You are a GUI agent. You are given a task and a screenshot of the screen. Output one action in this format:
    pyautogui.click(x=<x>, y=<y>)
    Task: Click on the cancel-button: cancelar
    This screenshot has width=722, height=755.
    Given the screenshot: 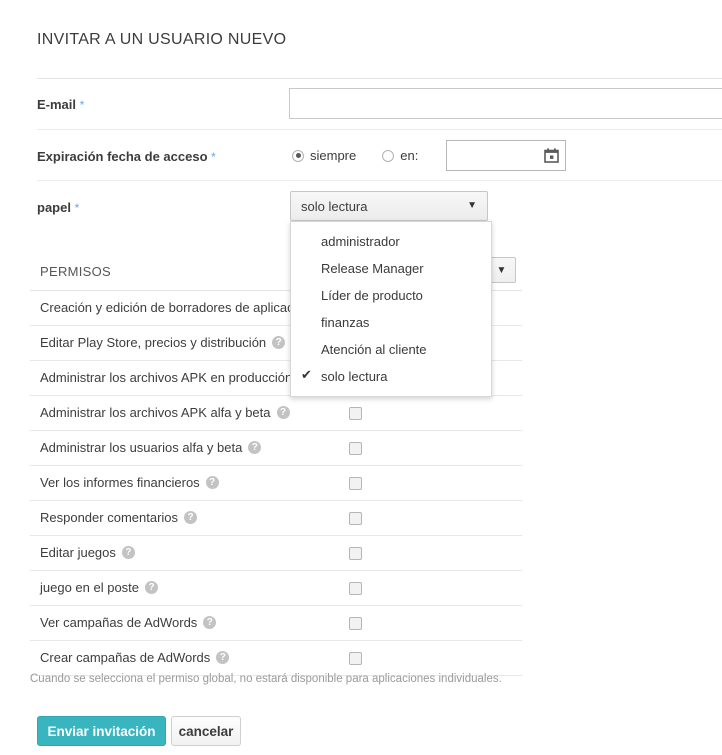 What is the action you would take?
    pyautogui.click(x=206, y=731)
    